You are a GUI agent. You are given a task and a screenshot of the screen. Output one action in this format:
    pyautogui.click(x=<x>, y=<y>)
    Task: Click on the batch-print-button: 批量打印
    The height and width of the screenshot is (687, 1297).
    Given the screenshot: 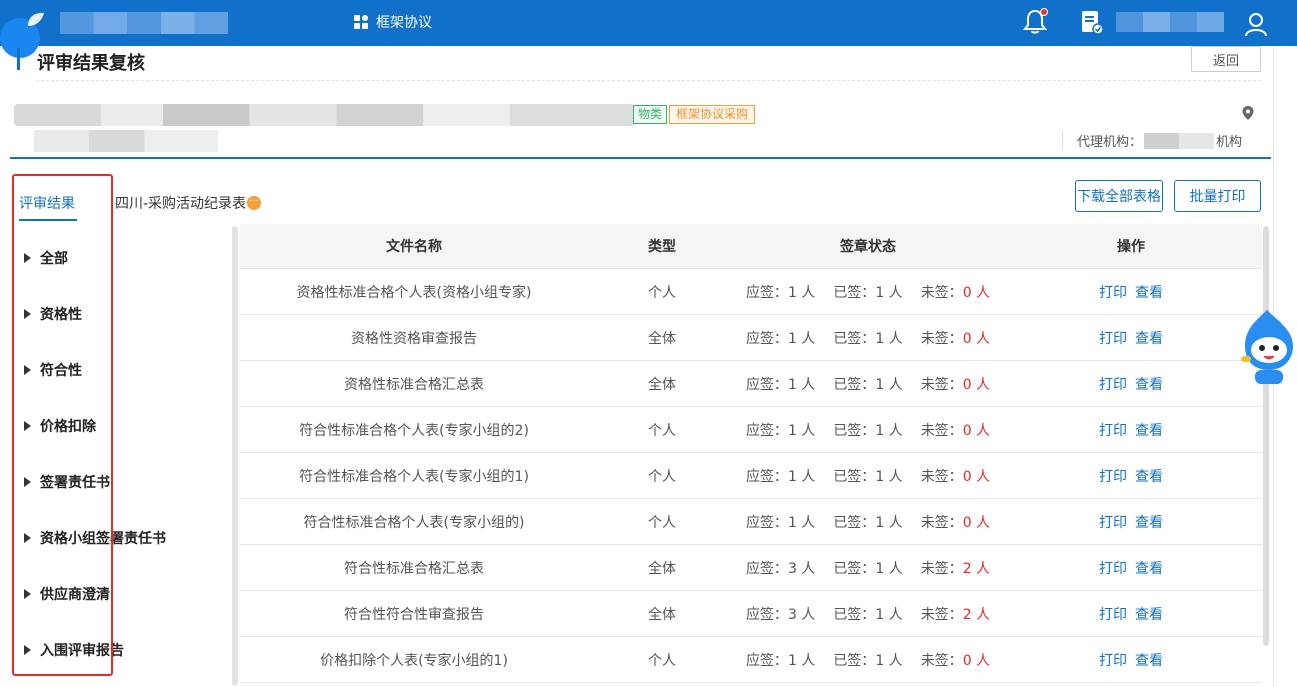 What is the action you would take?
    pyautogui.click(x=1217, y=196)
    